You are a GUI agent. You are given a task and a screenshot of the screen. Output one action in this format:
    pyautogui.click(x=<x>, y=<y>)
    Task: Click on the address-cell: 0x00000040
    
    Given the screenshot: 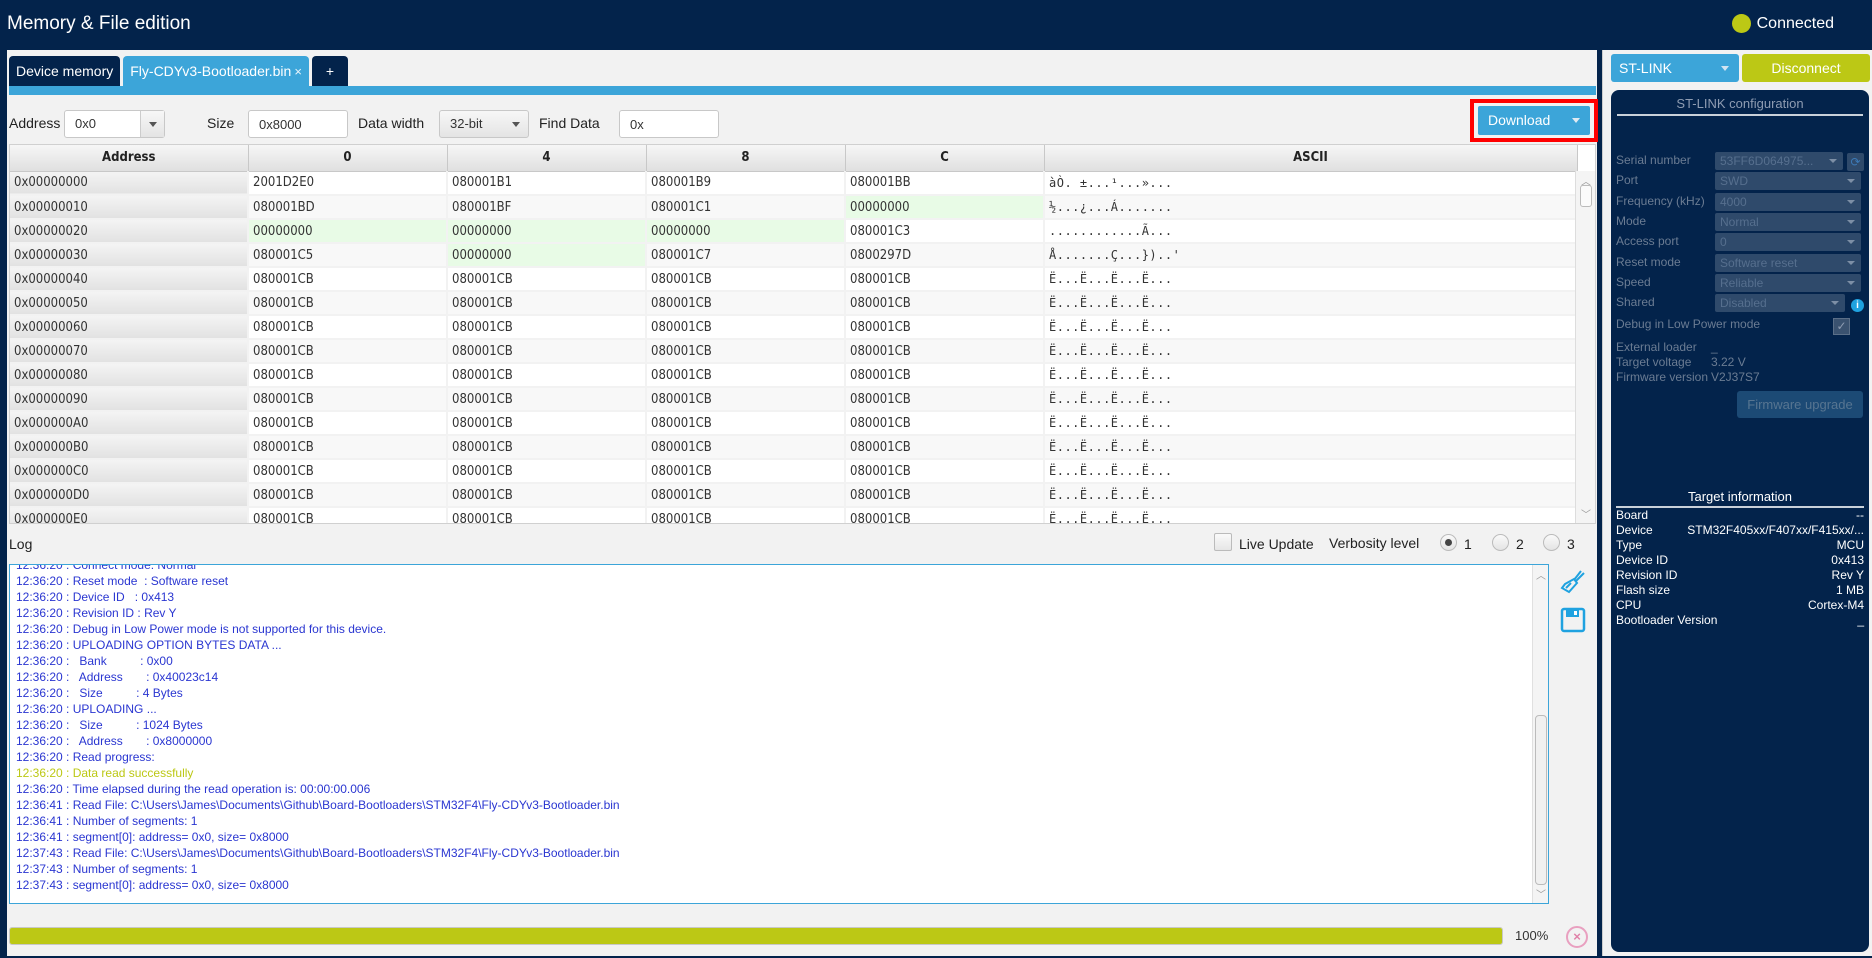 What is the action you would take?
    pyautogui.click(x=129, y=279)
    